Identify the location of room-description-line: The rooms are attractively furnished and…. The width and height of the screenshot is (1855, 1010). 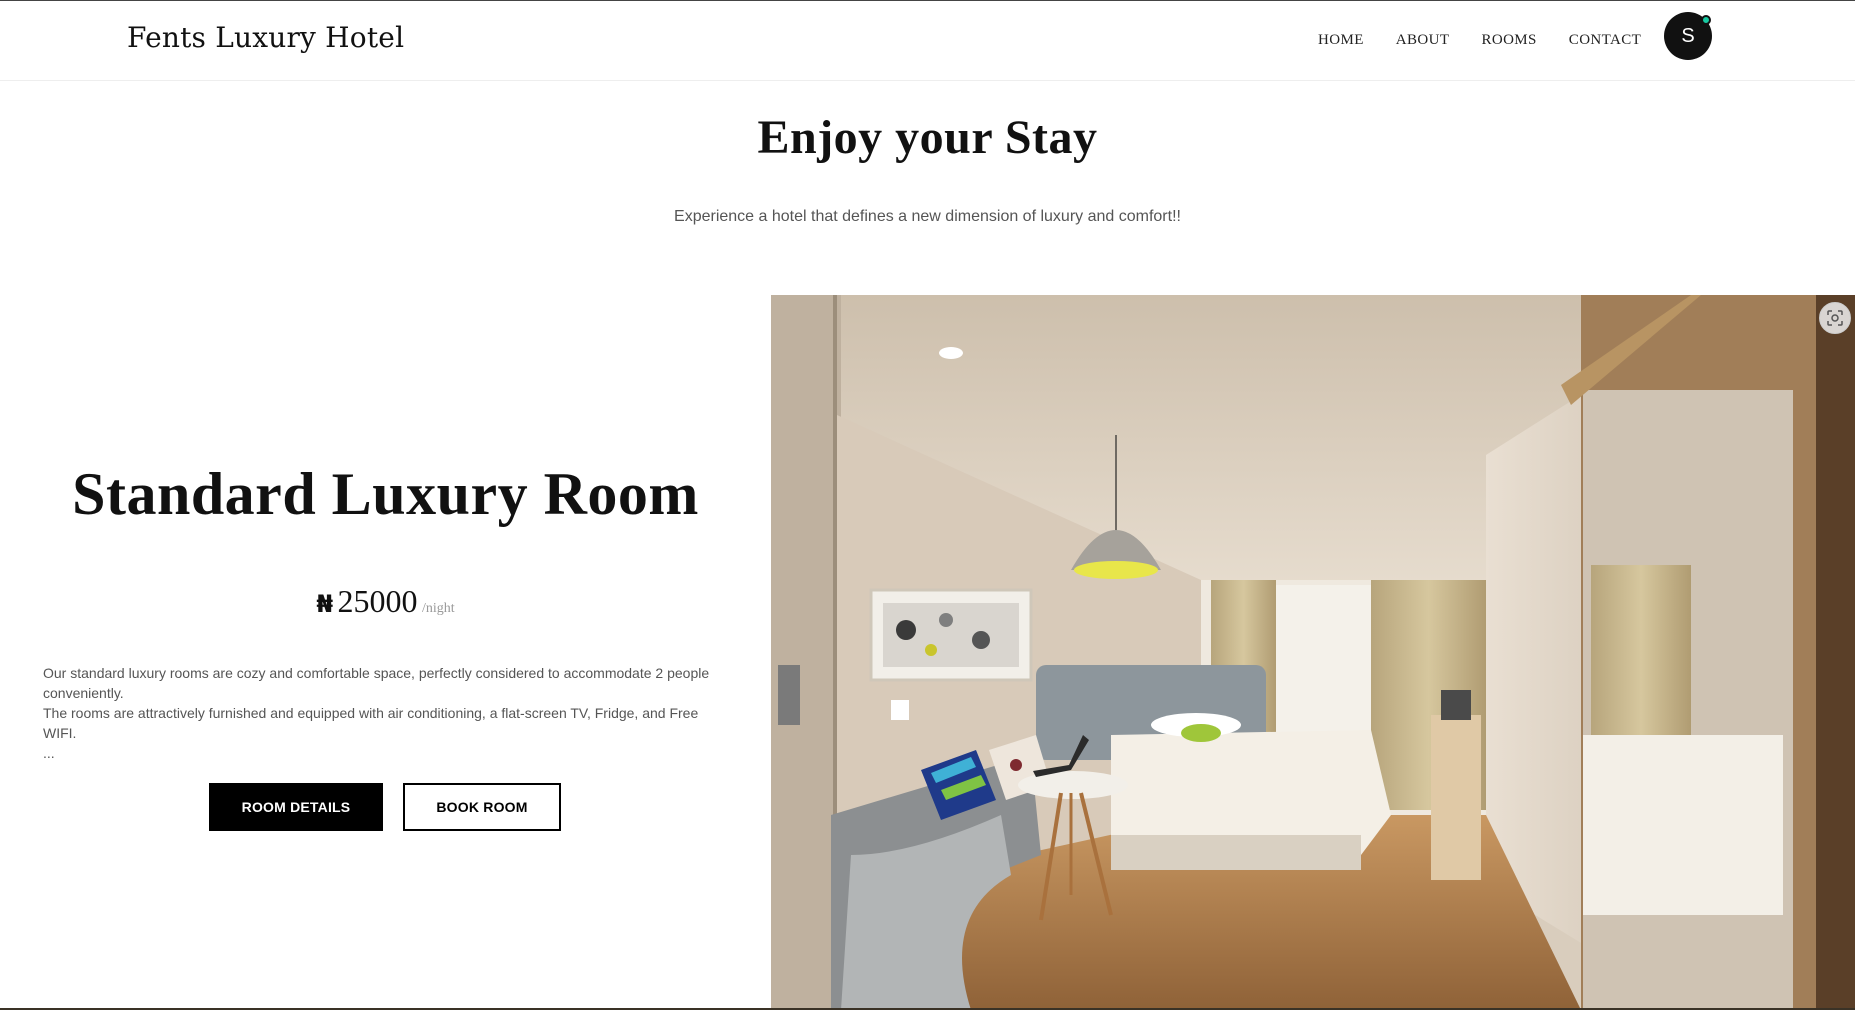
(371, 723).